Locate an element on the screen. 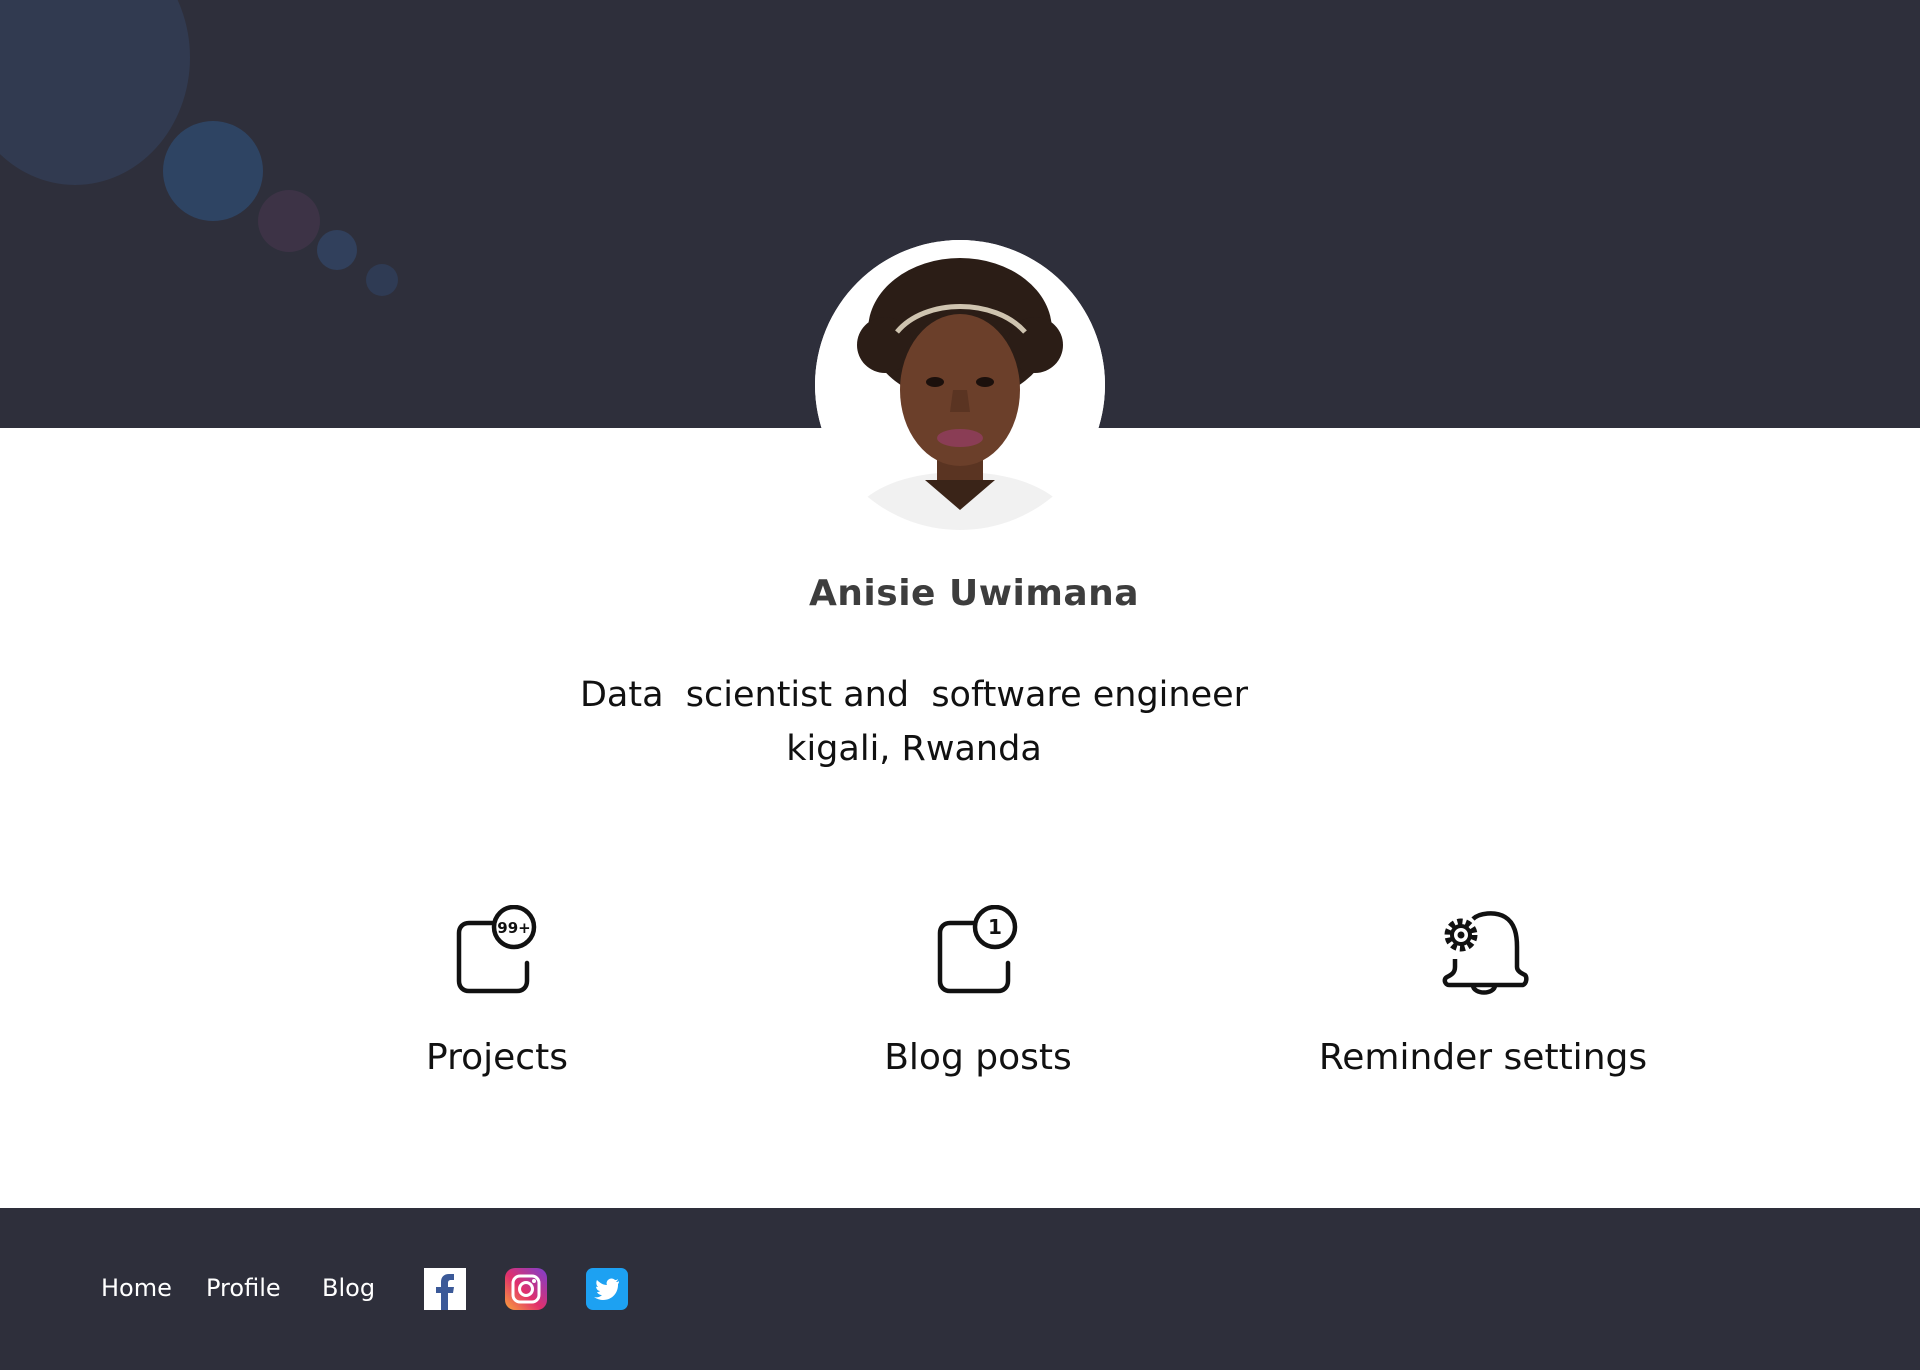 This screenshot has width=1920, height=1370. profile-location: kigali, Rwanda is located at coordinates (914, 749).